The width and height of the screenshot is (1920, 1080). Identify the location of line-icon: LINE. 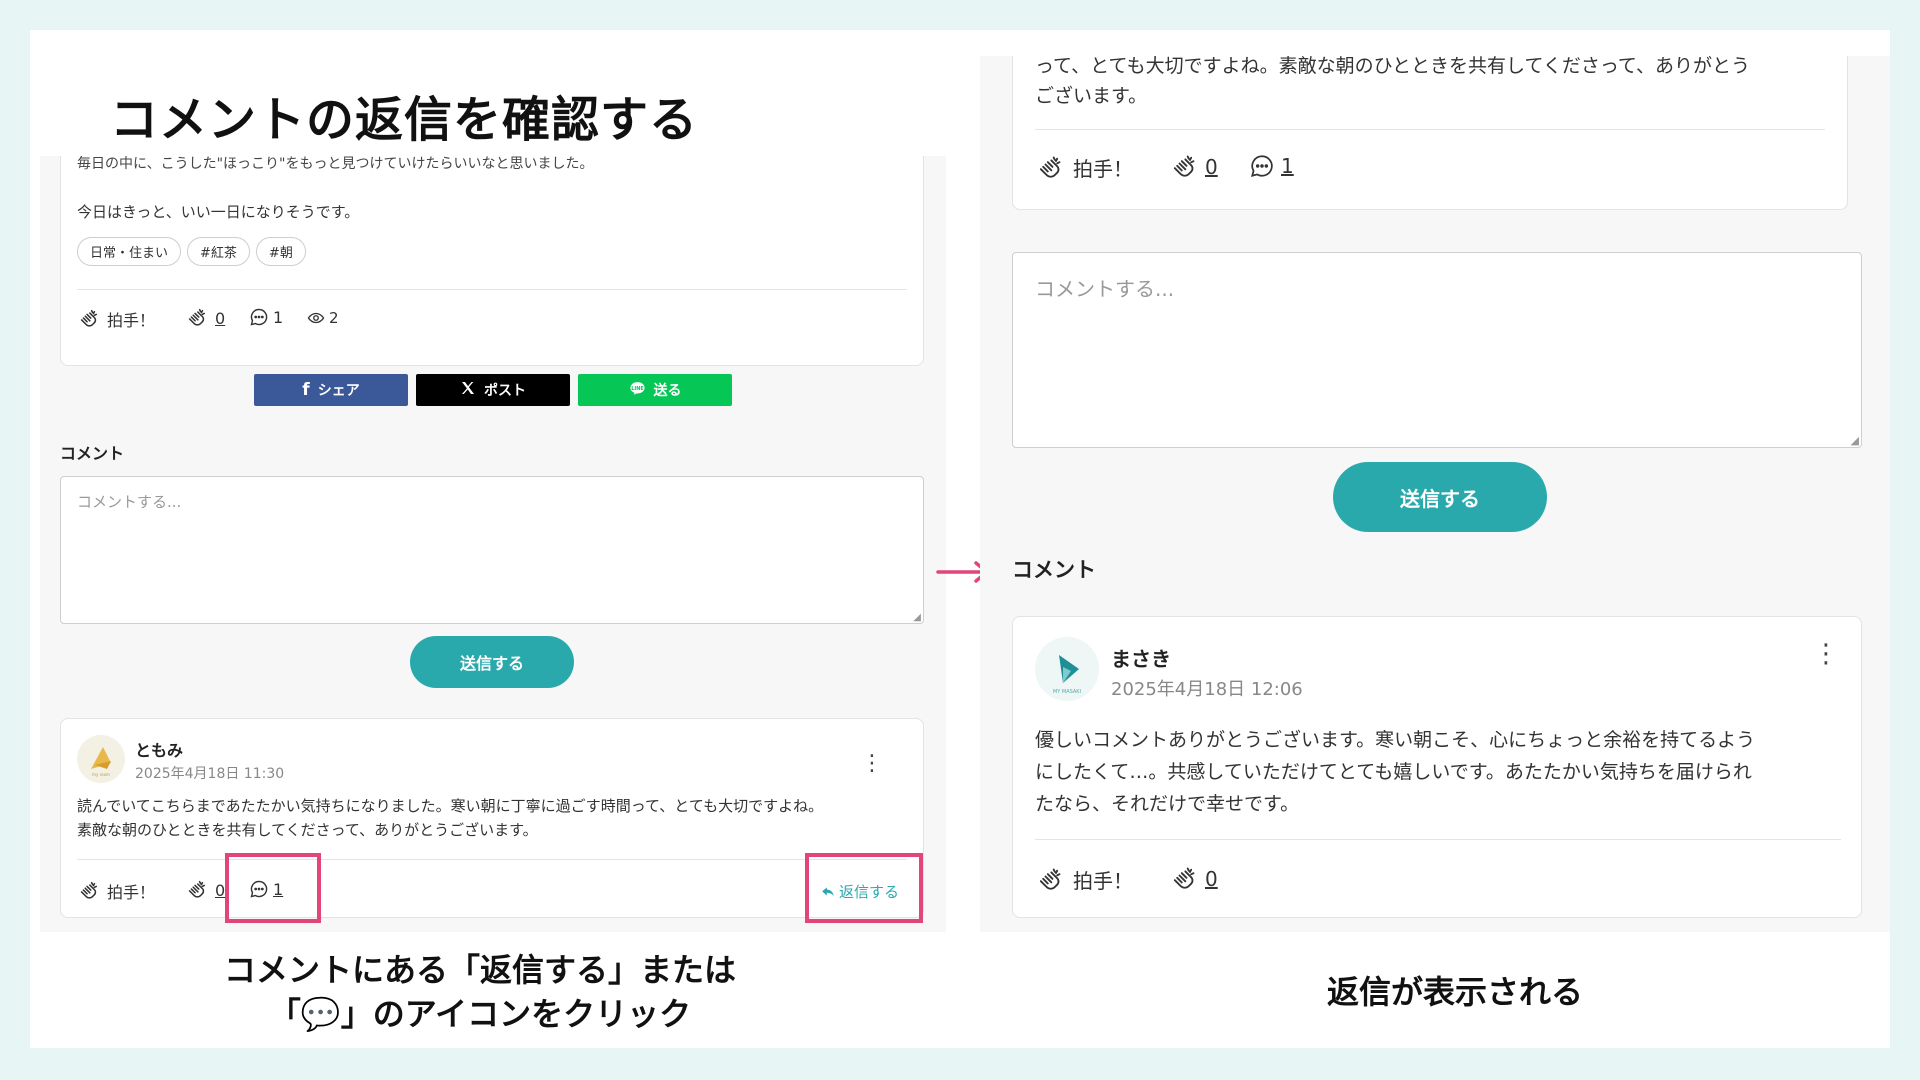
(637, 390).